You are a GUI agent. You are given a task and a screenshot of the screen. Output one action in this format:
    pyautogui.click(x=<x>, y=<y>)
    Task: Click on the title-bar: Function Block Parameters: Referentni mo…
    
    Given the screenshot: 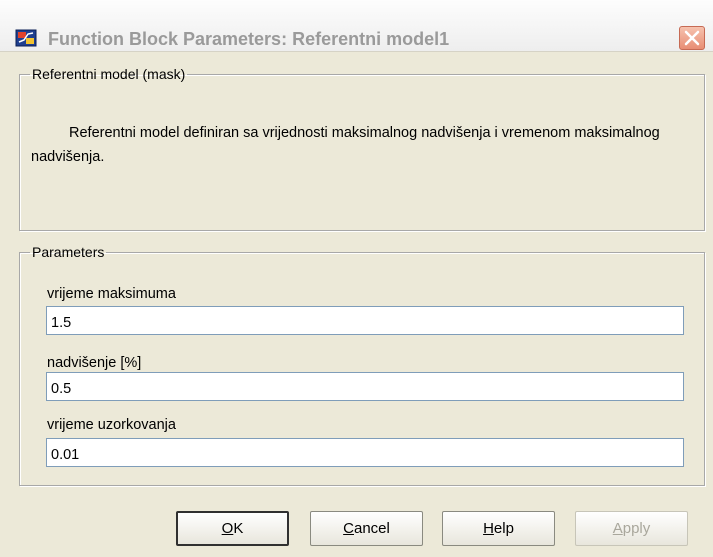 What is the action you would take?
    pyautogui.click(x=356, y=26)
    